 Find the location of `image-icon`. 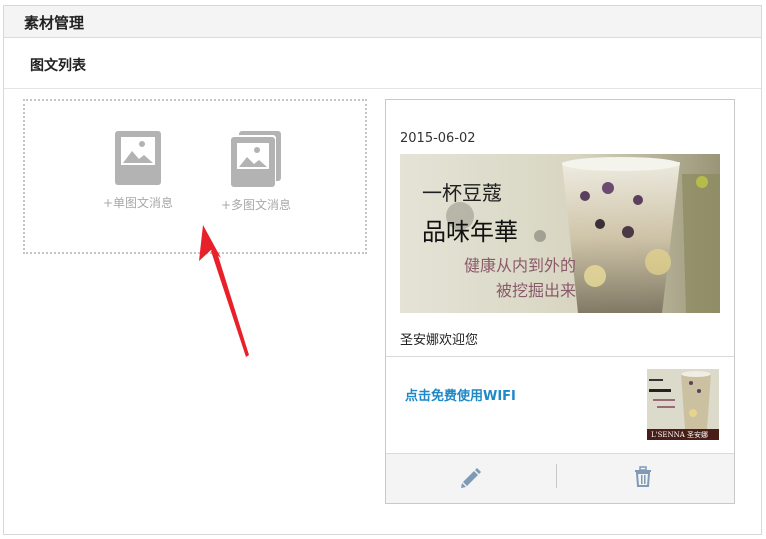

image-icon is located at coordinates (138, 158).